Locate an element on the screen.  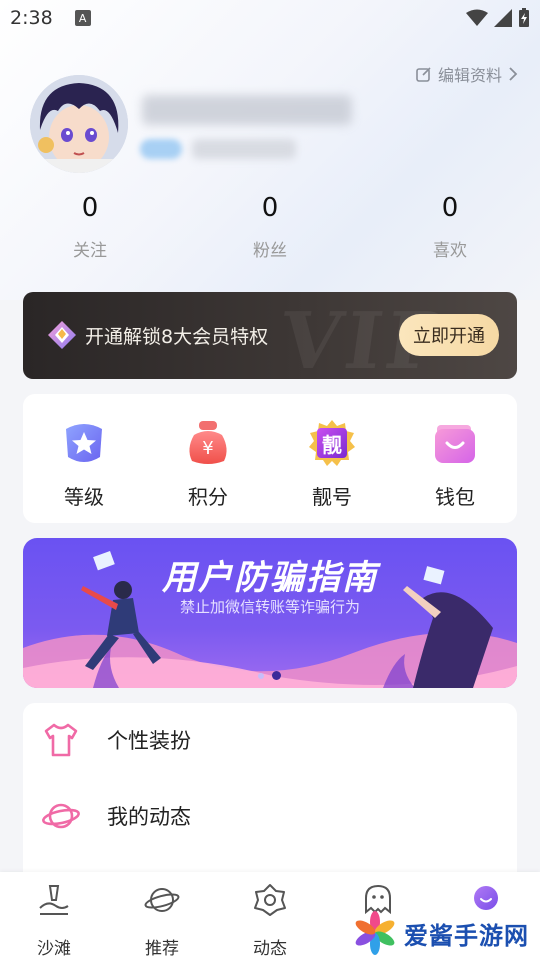
anti-fraud-banner: 用户防骗指南 禁止加微信转账等诈骗行为 is located at coordinates (270, 613).